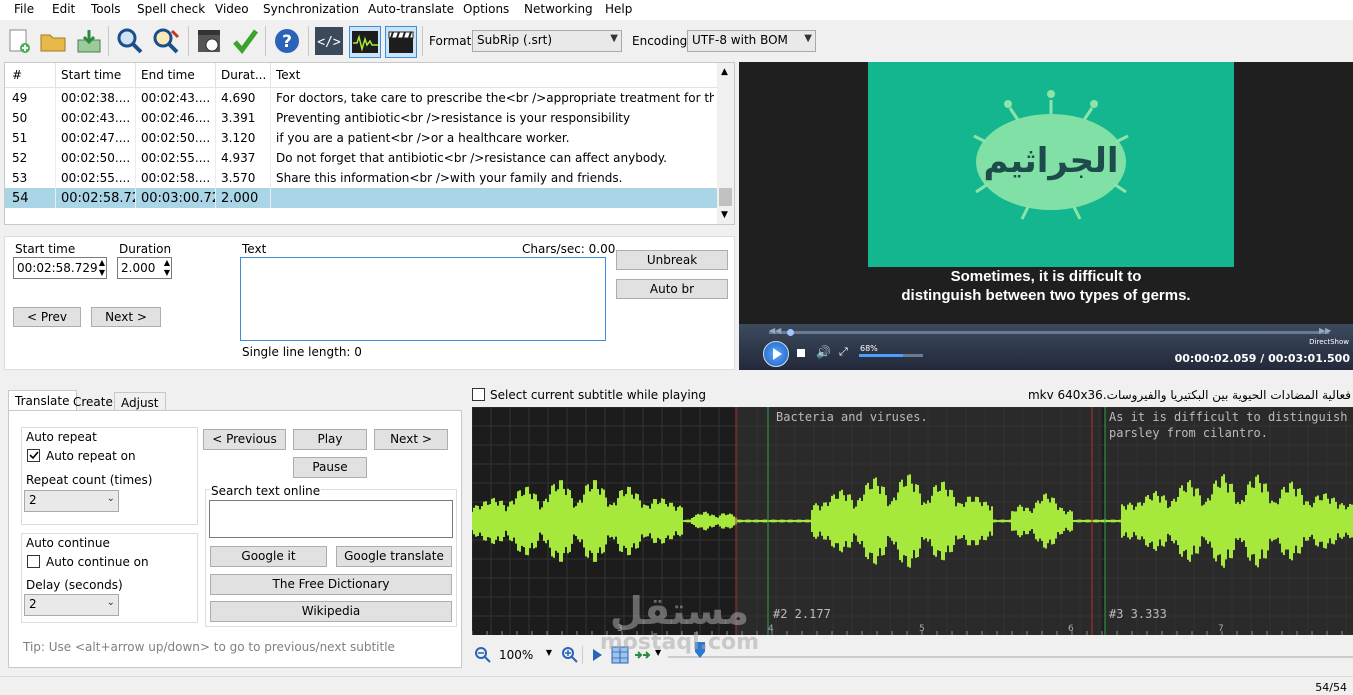  Describe the element at coordinates (618, 9) in the screenshot. I see `menu-help: Help` at that location.